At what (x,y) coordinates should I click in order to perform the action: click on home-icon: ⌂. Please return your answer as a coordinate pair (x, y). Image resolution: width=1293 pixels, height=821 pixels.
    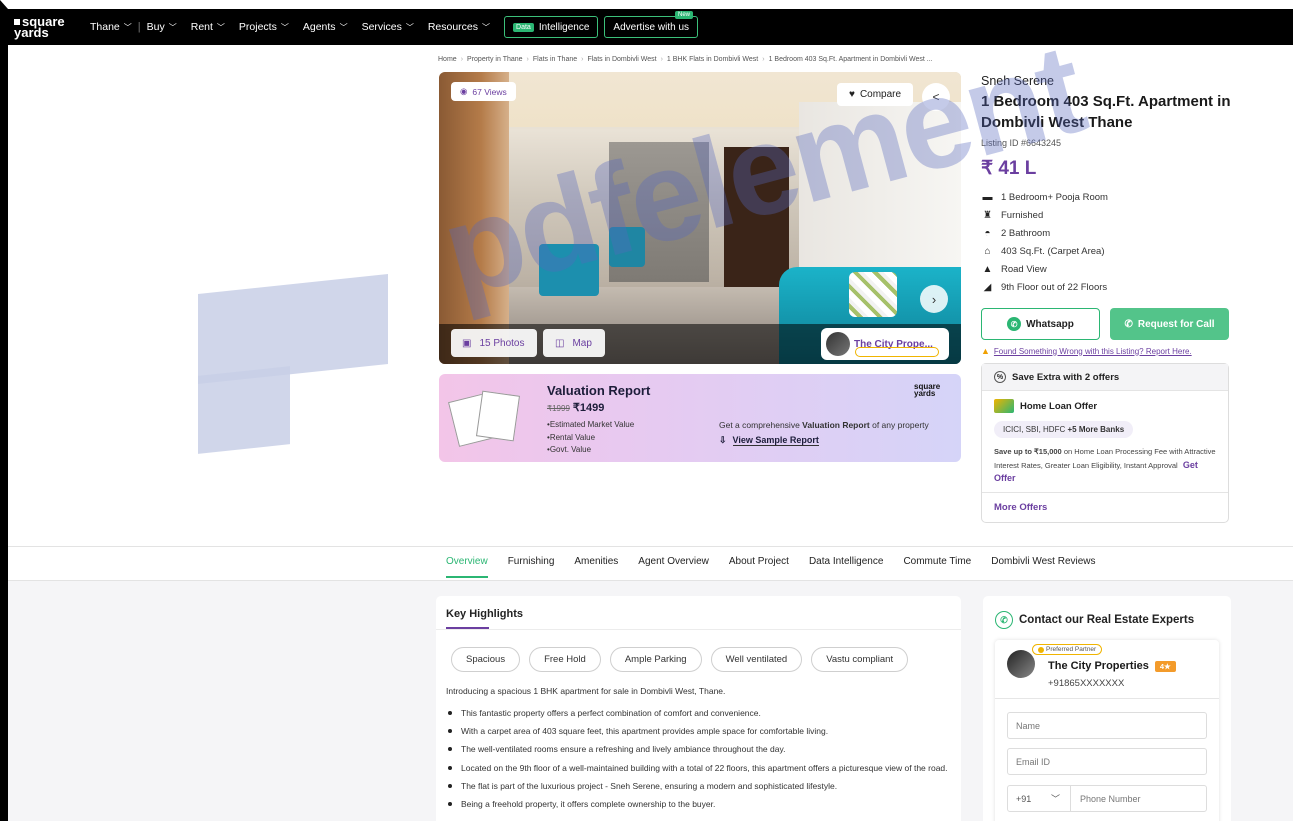
    Looking at the image, I should click on (987, 251).